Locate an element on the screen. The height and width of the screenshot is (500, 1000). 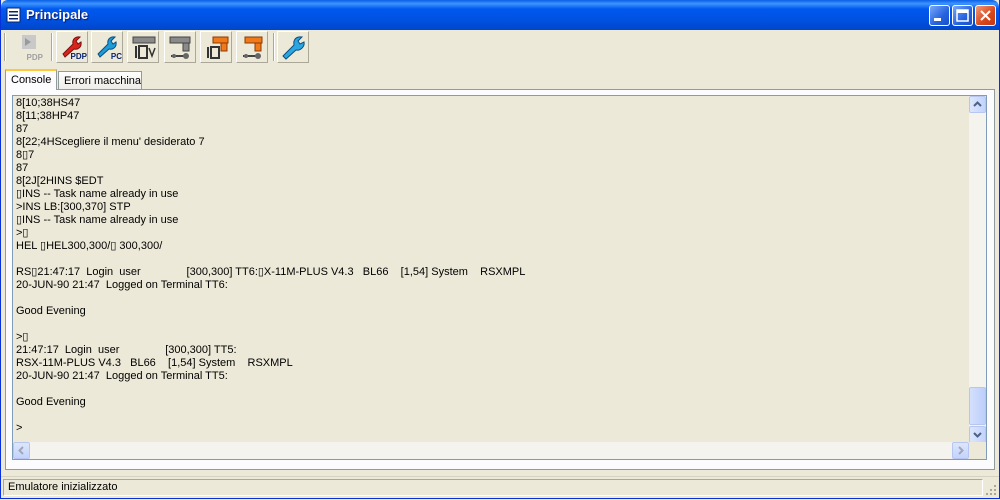
pdp-disabled-button: PDP is located at coordinates (29, 47).